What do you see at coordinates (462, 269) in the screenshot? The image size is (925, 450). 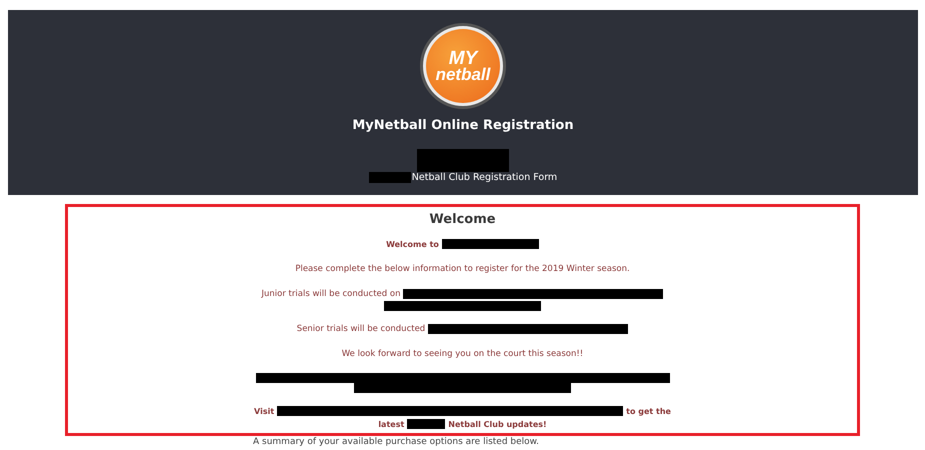 I see `text-line: Please complete the below information to register for the 2019 Winter season.` at bounding box center [462, 269].